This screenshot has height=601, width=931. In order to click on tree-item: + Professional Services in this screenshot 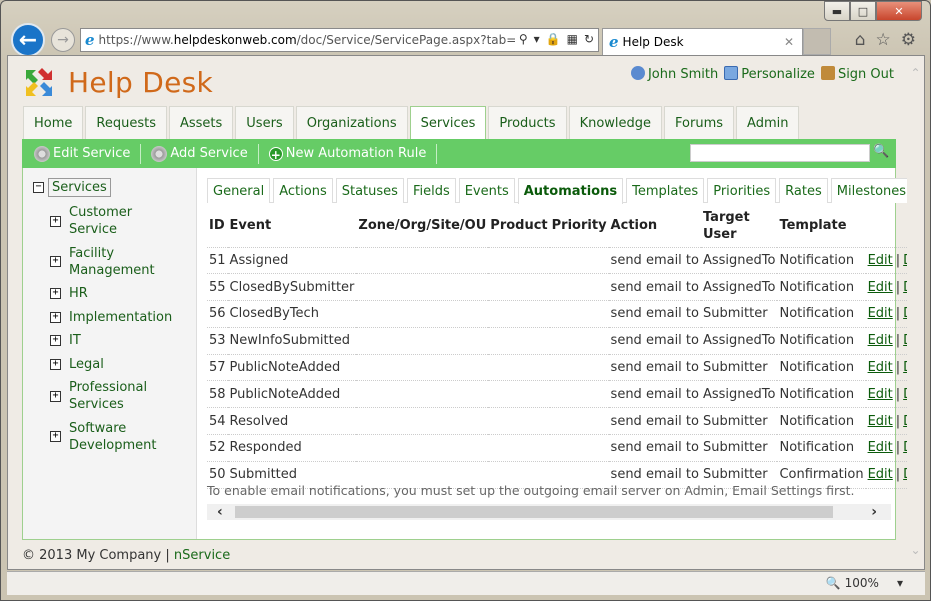, I will do `click(122, 396)`.